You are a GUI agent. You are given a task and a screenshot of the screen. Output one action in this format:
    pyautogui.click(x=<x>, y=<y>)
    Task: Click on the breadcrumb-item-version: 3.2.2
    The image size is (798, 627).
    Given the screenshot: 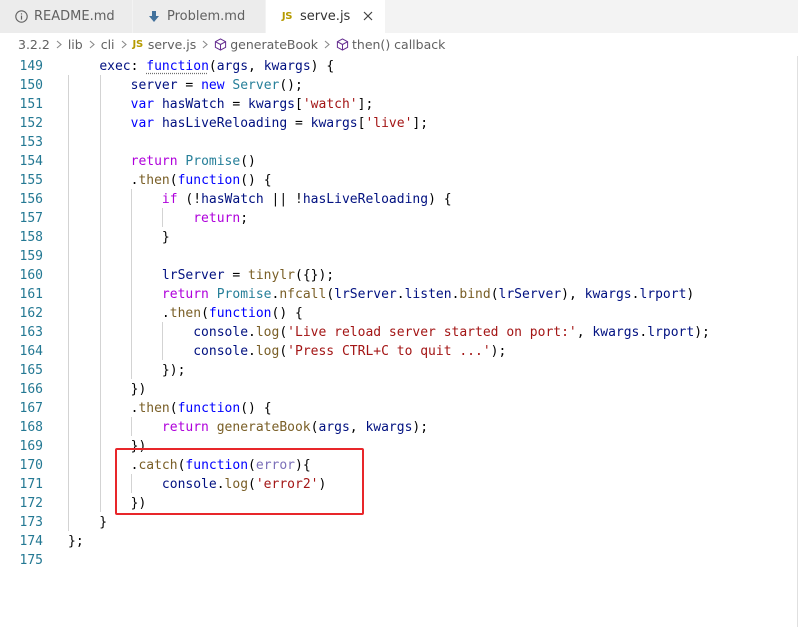 What is the action you would take?
    pyautogui.click(x=34, y=44)
    